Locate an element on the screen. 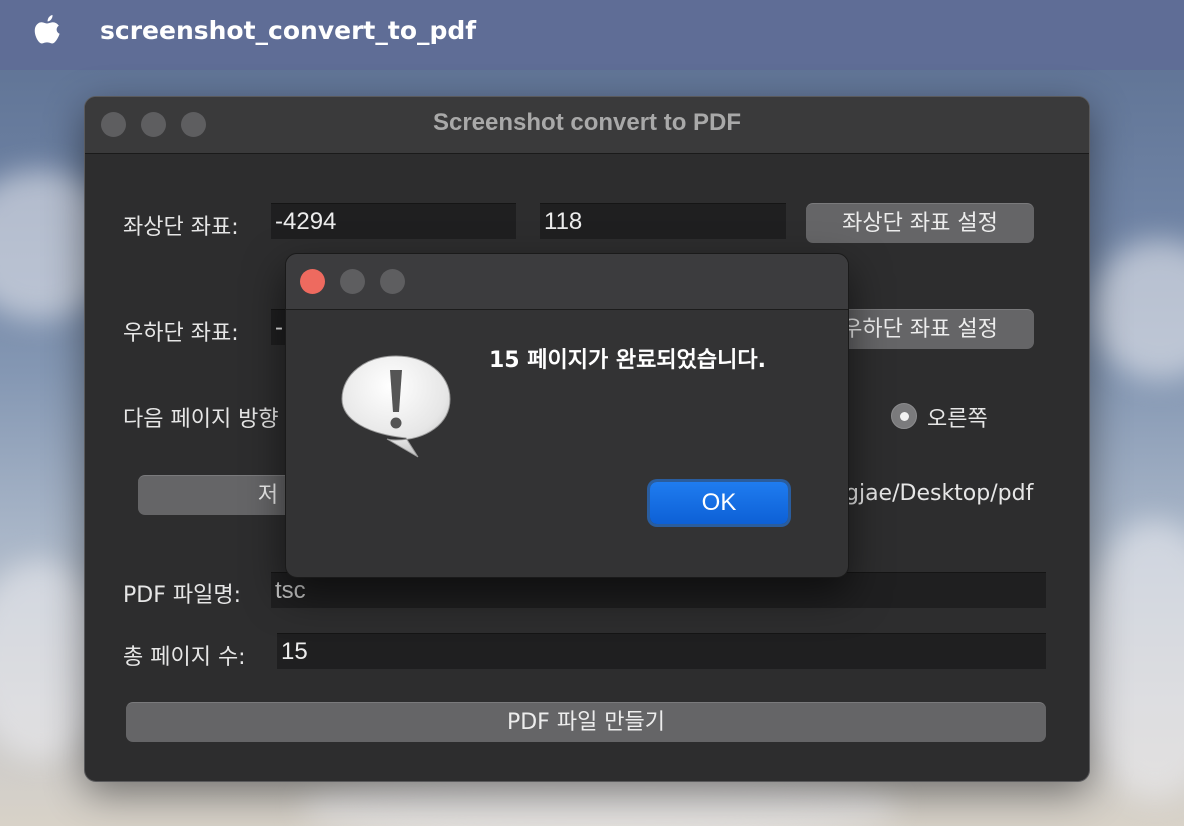 The height and width of the screenshot is (826, 1184). app-menu-title: screenshot_convert_to_pdf is located at coordinates (288, 30).